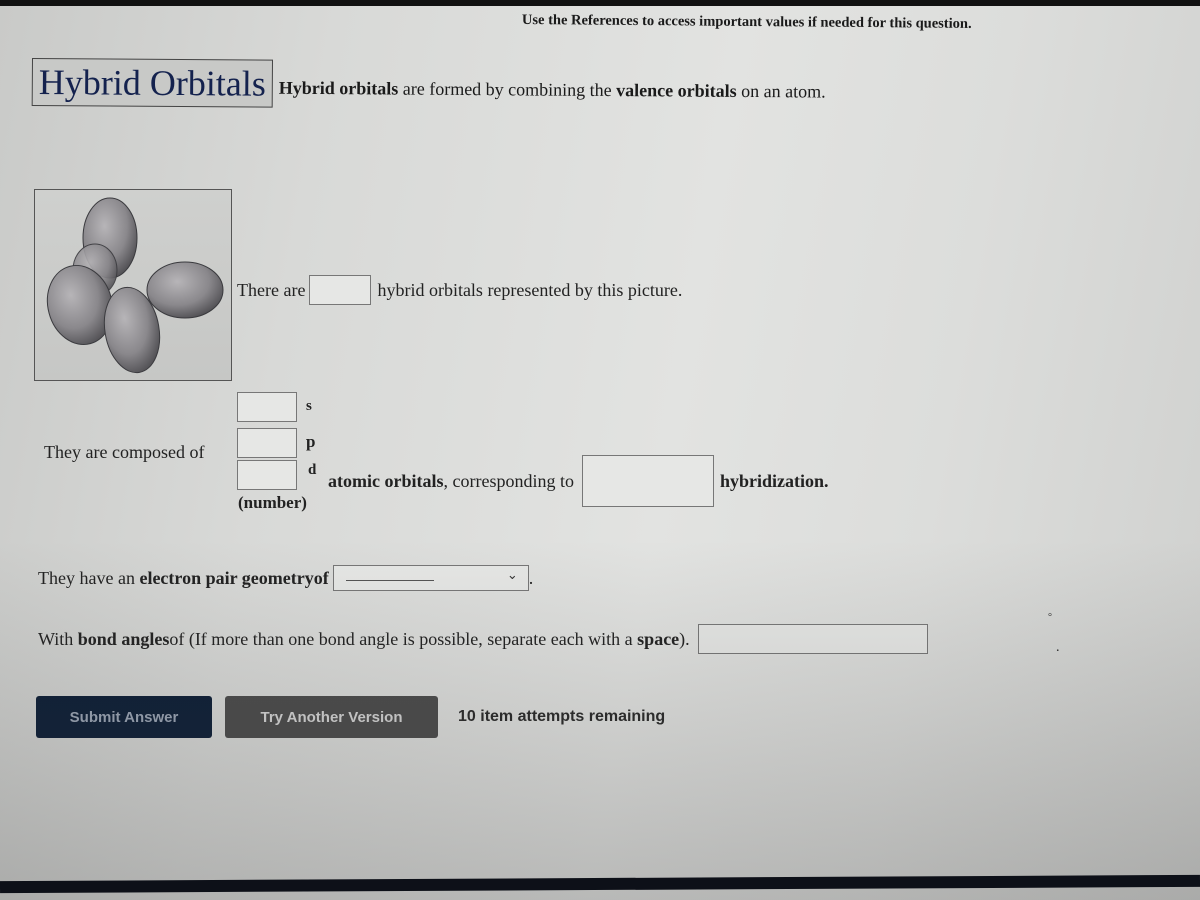  Describe the element at coordinates (271, 289) in the screenshot. I see `q1-prefix: There are` at that location.